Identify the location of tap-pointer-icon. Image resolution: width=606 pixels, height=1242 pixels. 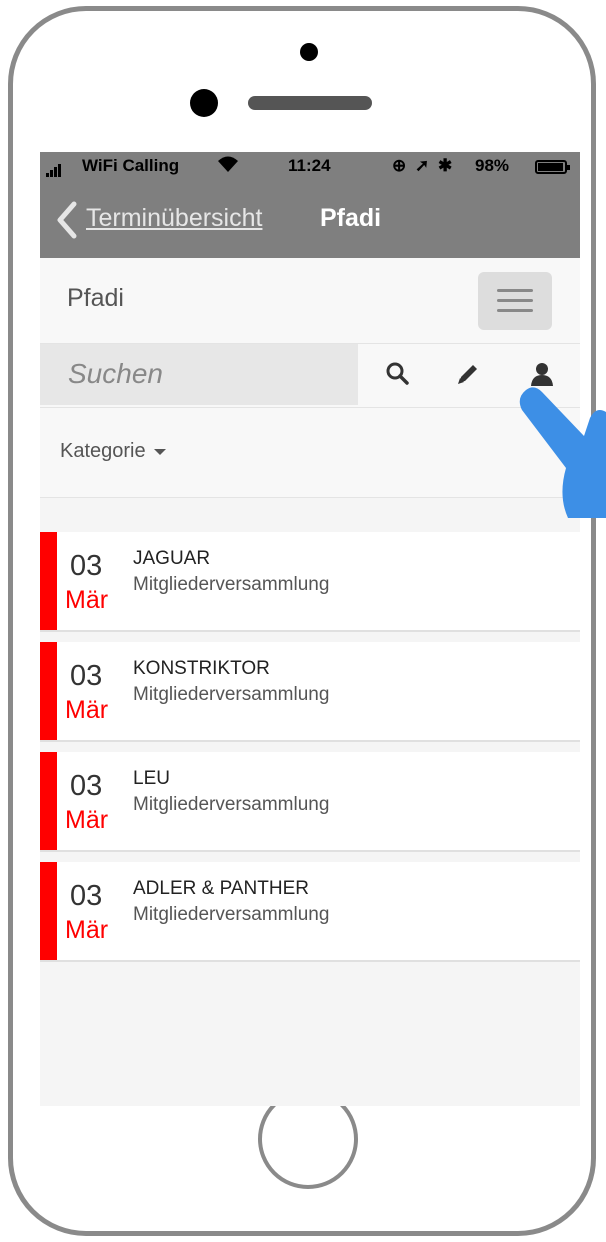
(562, 452).